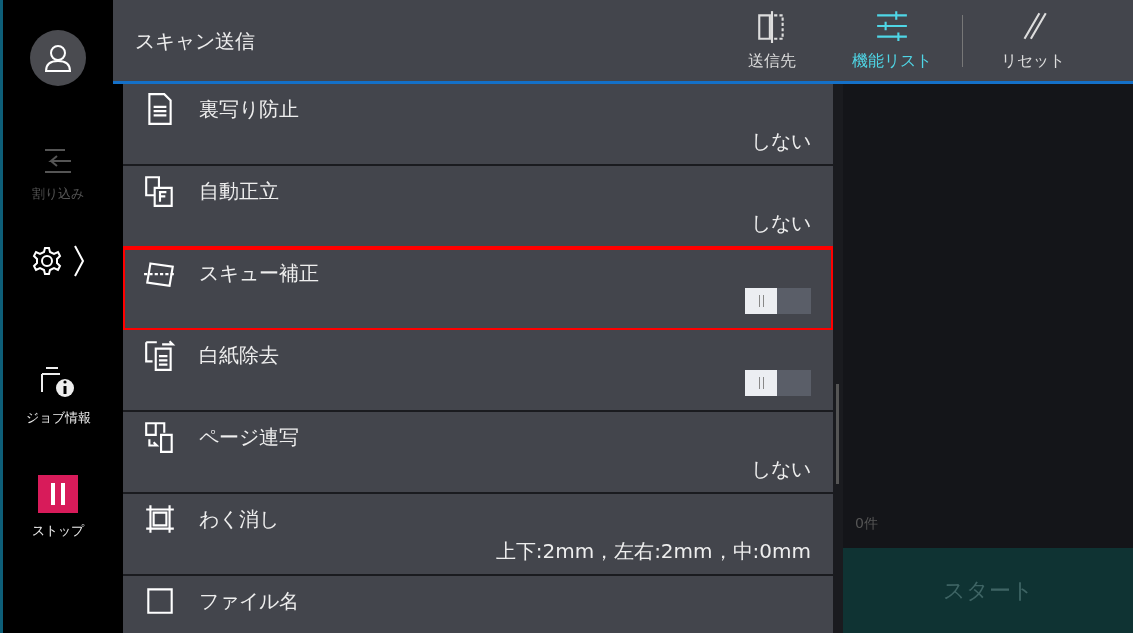 The height and width of the screenshot is (633, 1133). Describe the element at coordinates (259, 273) in the screenshot. I see `feature-label: スキュー補正` at that location.